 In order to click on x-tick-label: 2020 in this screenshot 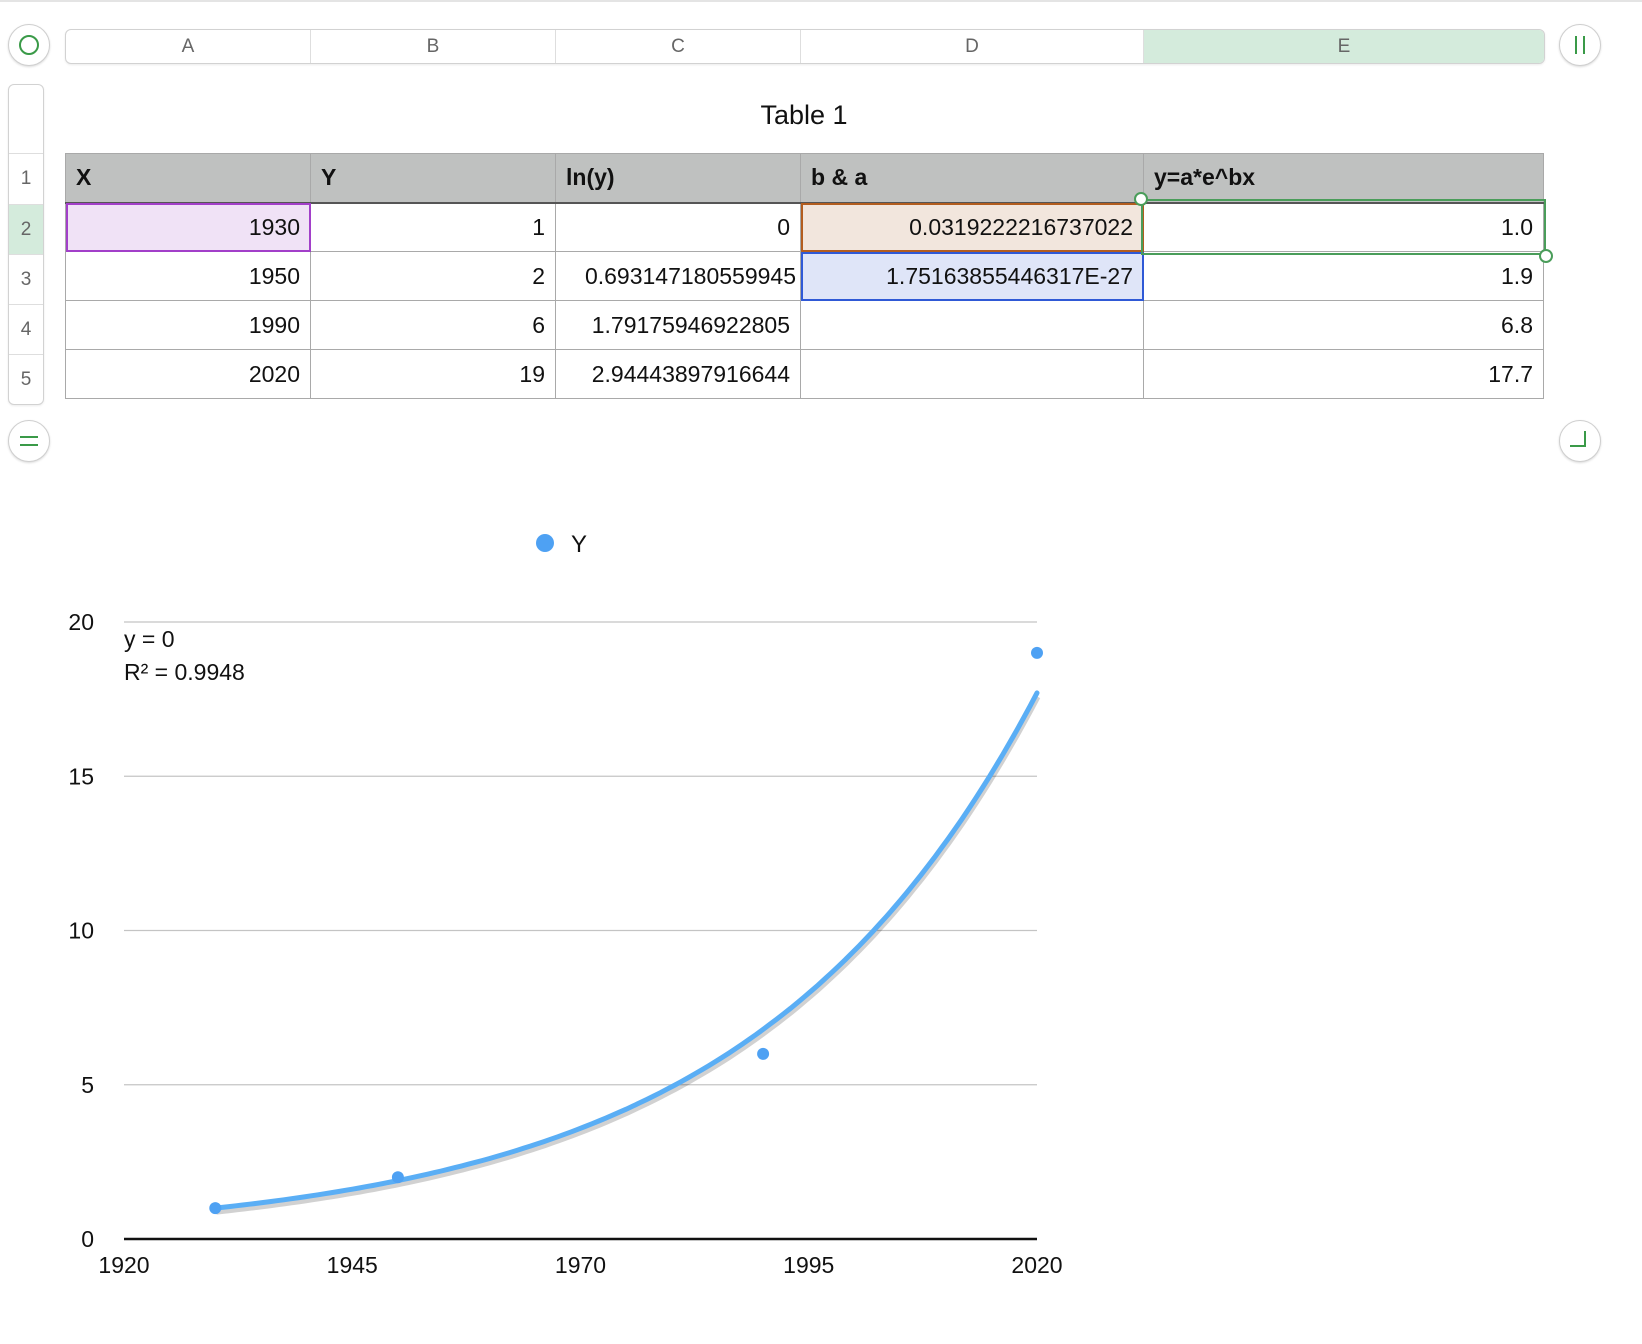, I will do `click(1036, 1265)`.